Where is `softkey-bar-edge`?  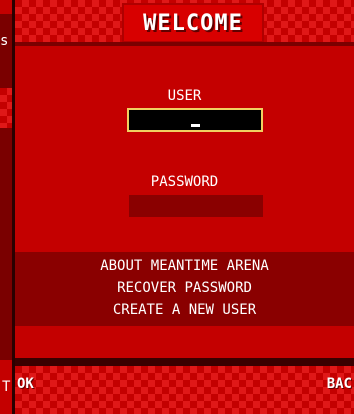 softkey-bar-edge is located at coordinates (184, 362).